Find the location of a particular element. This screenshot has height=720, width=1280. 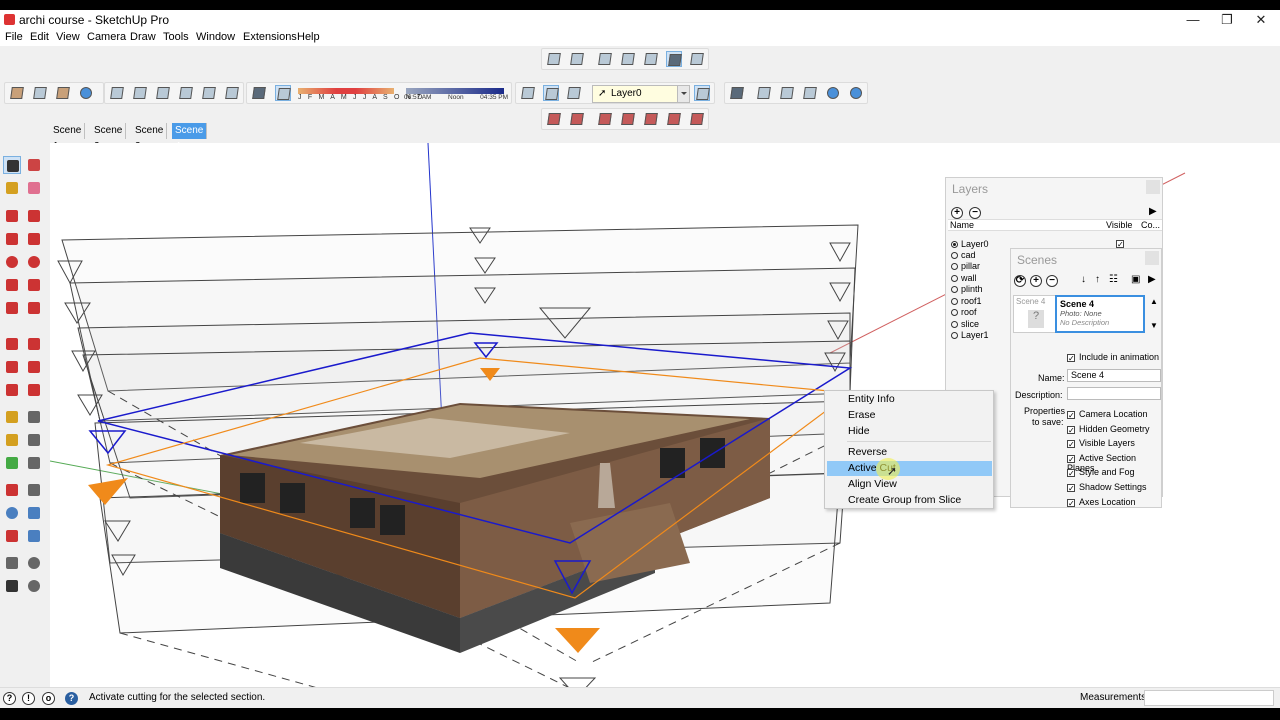

property-row: ✓ Style and Fog is located at coordinates (1101, 473).